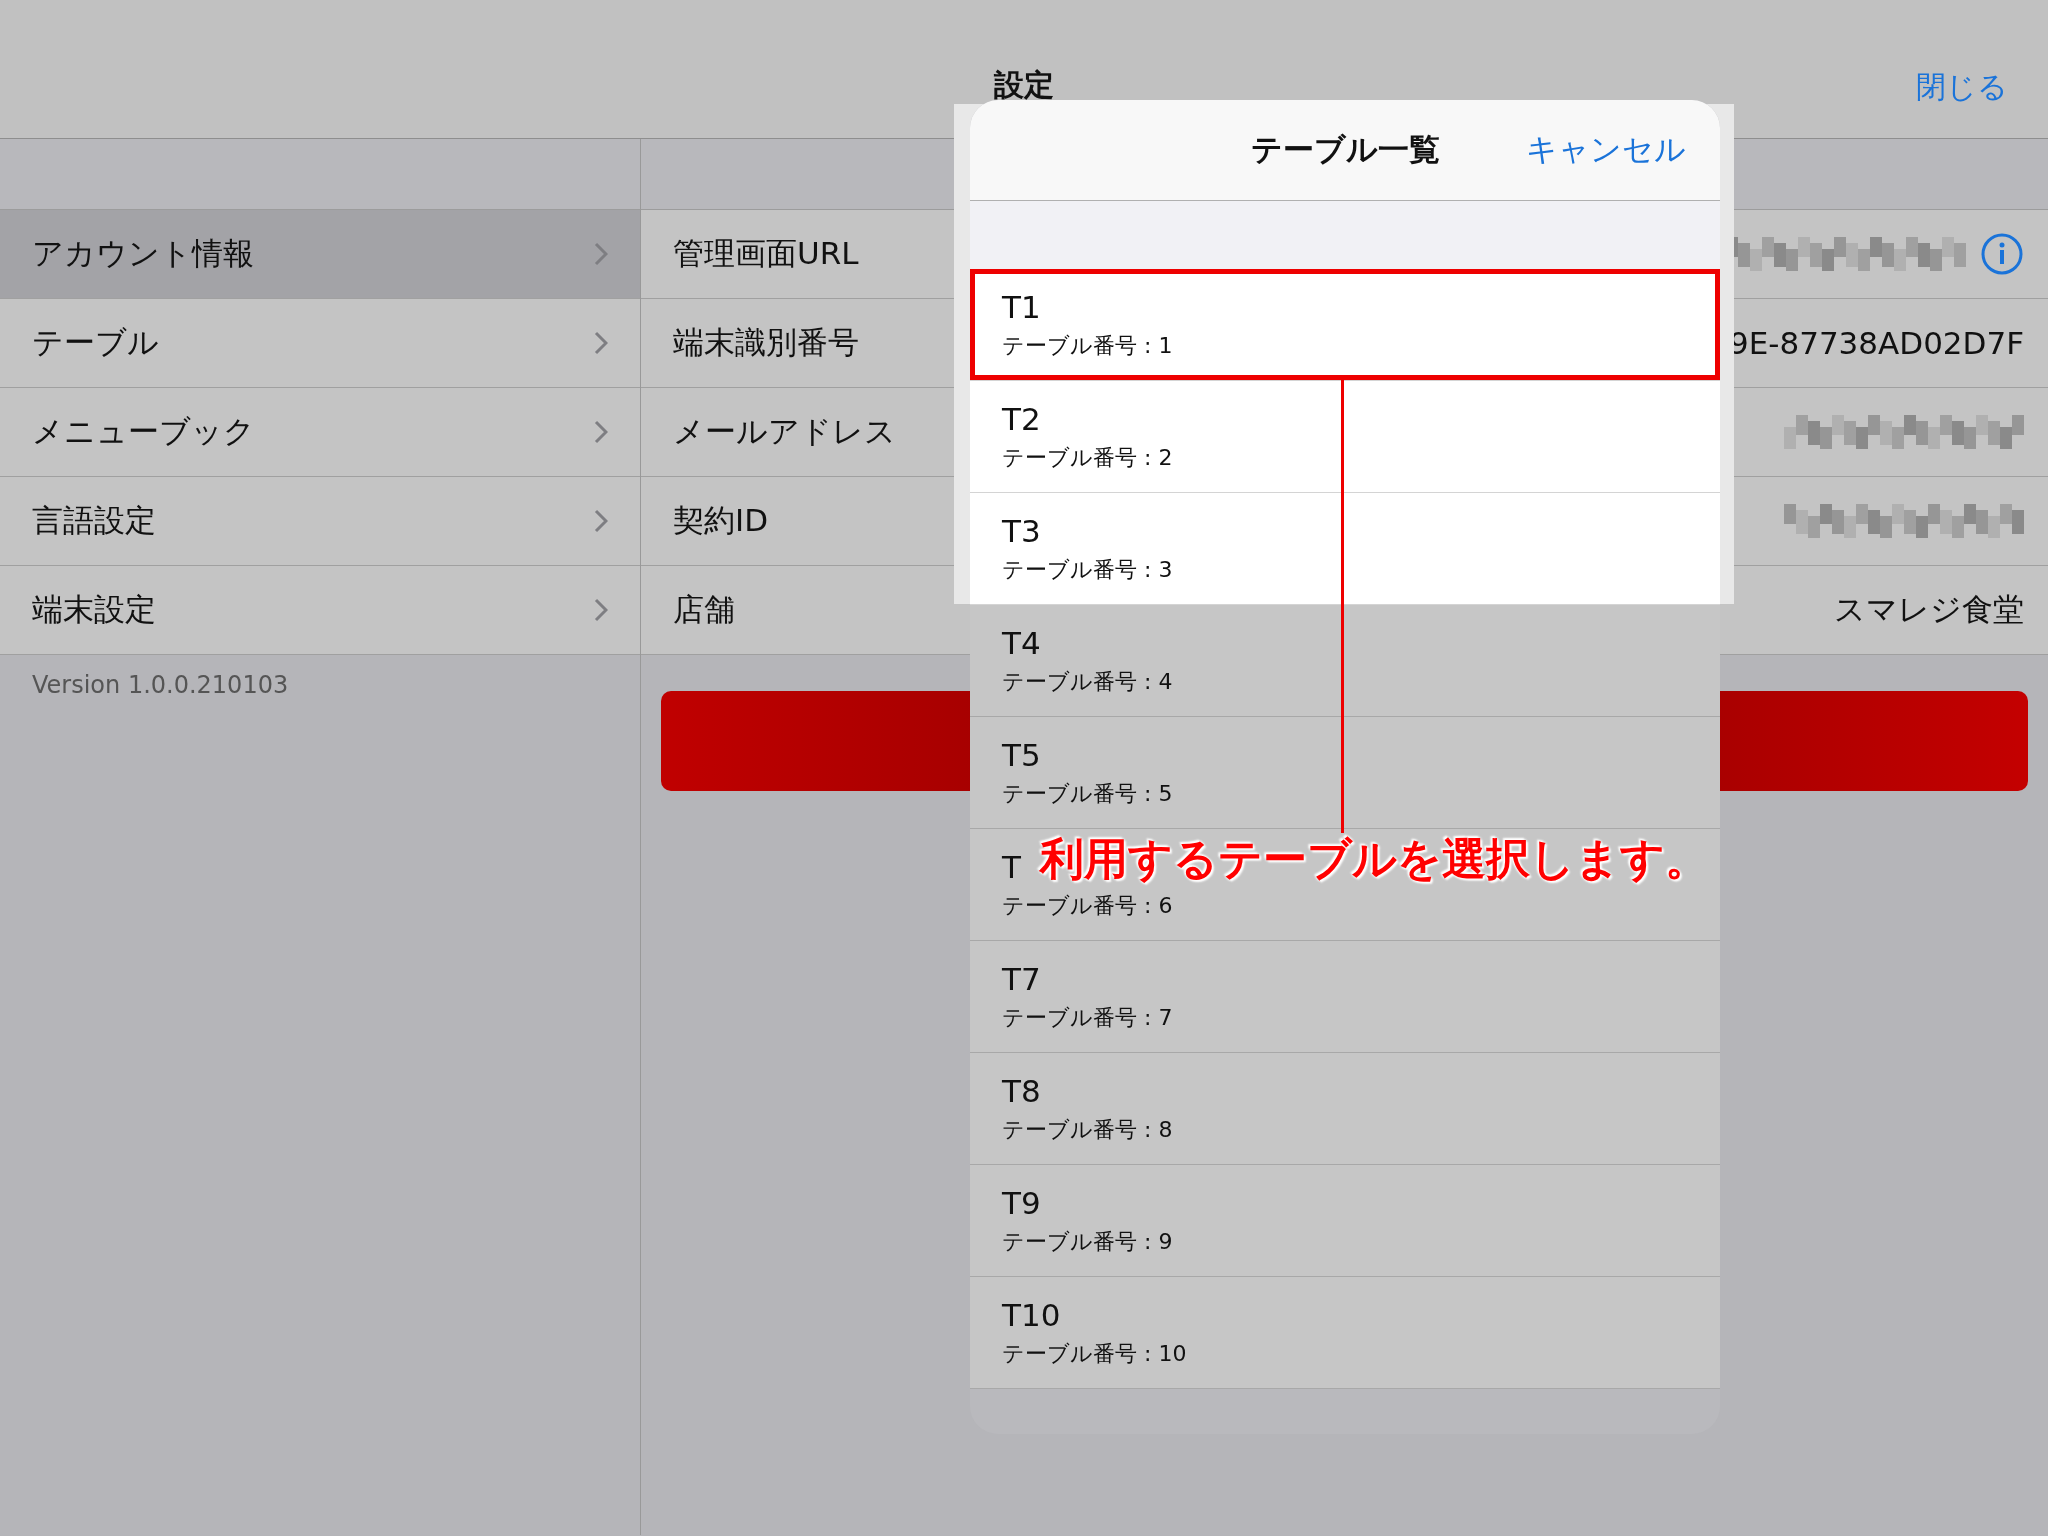 The height and width of the screenshot is (1536, 2048). I want to click on table-list-item: T1 テーブル番号 : 1, so click(1345, 325).